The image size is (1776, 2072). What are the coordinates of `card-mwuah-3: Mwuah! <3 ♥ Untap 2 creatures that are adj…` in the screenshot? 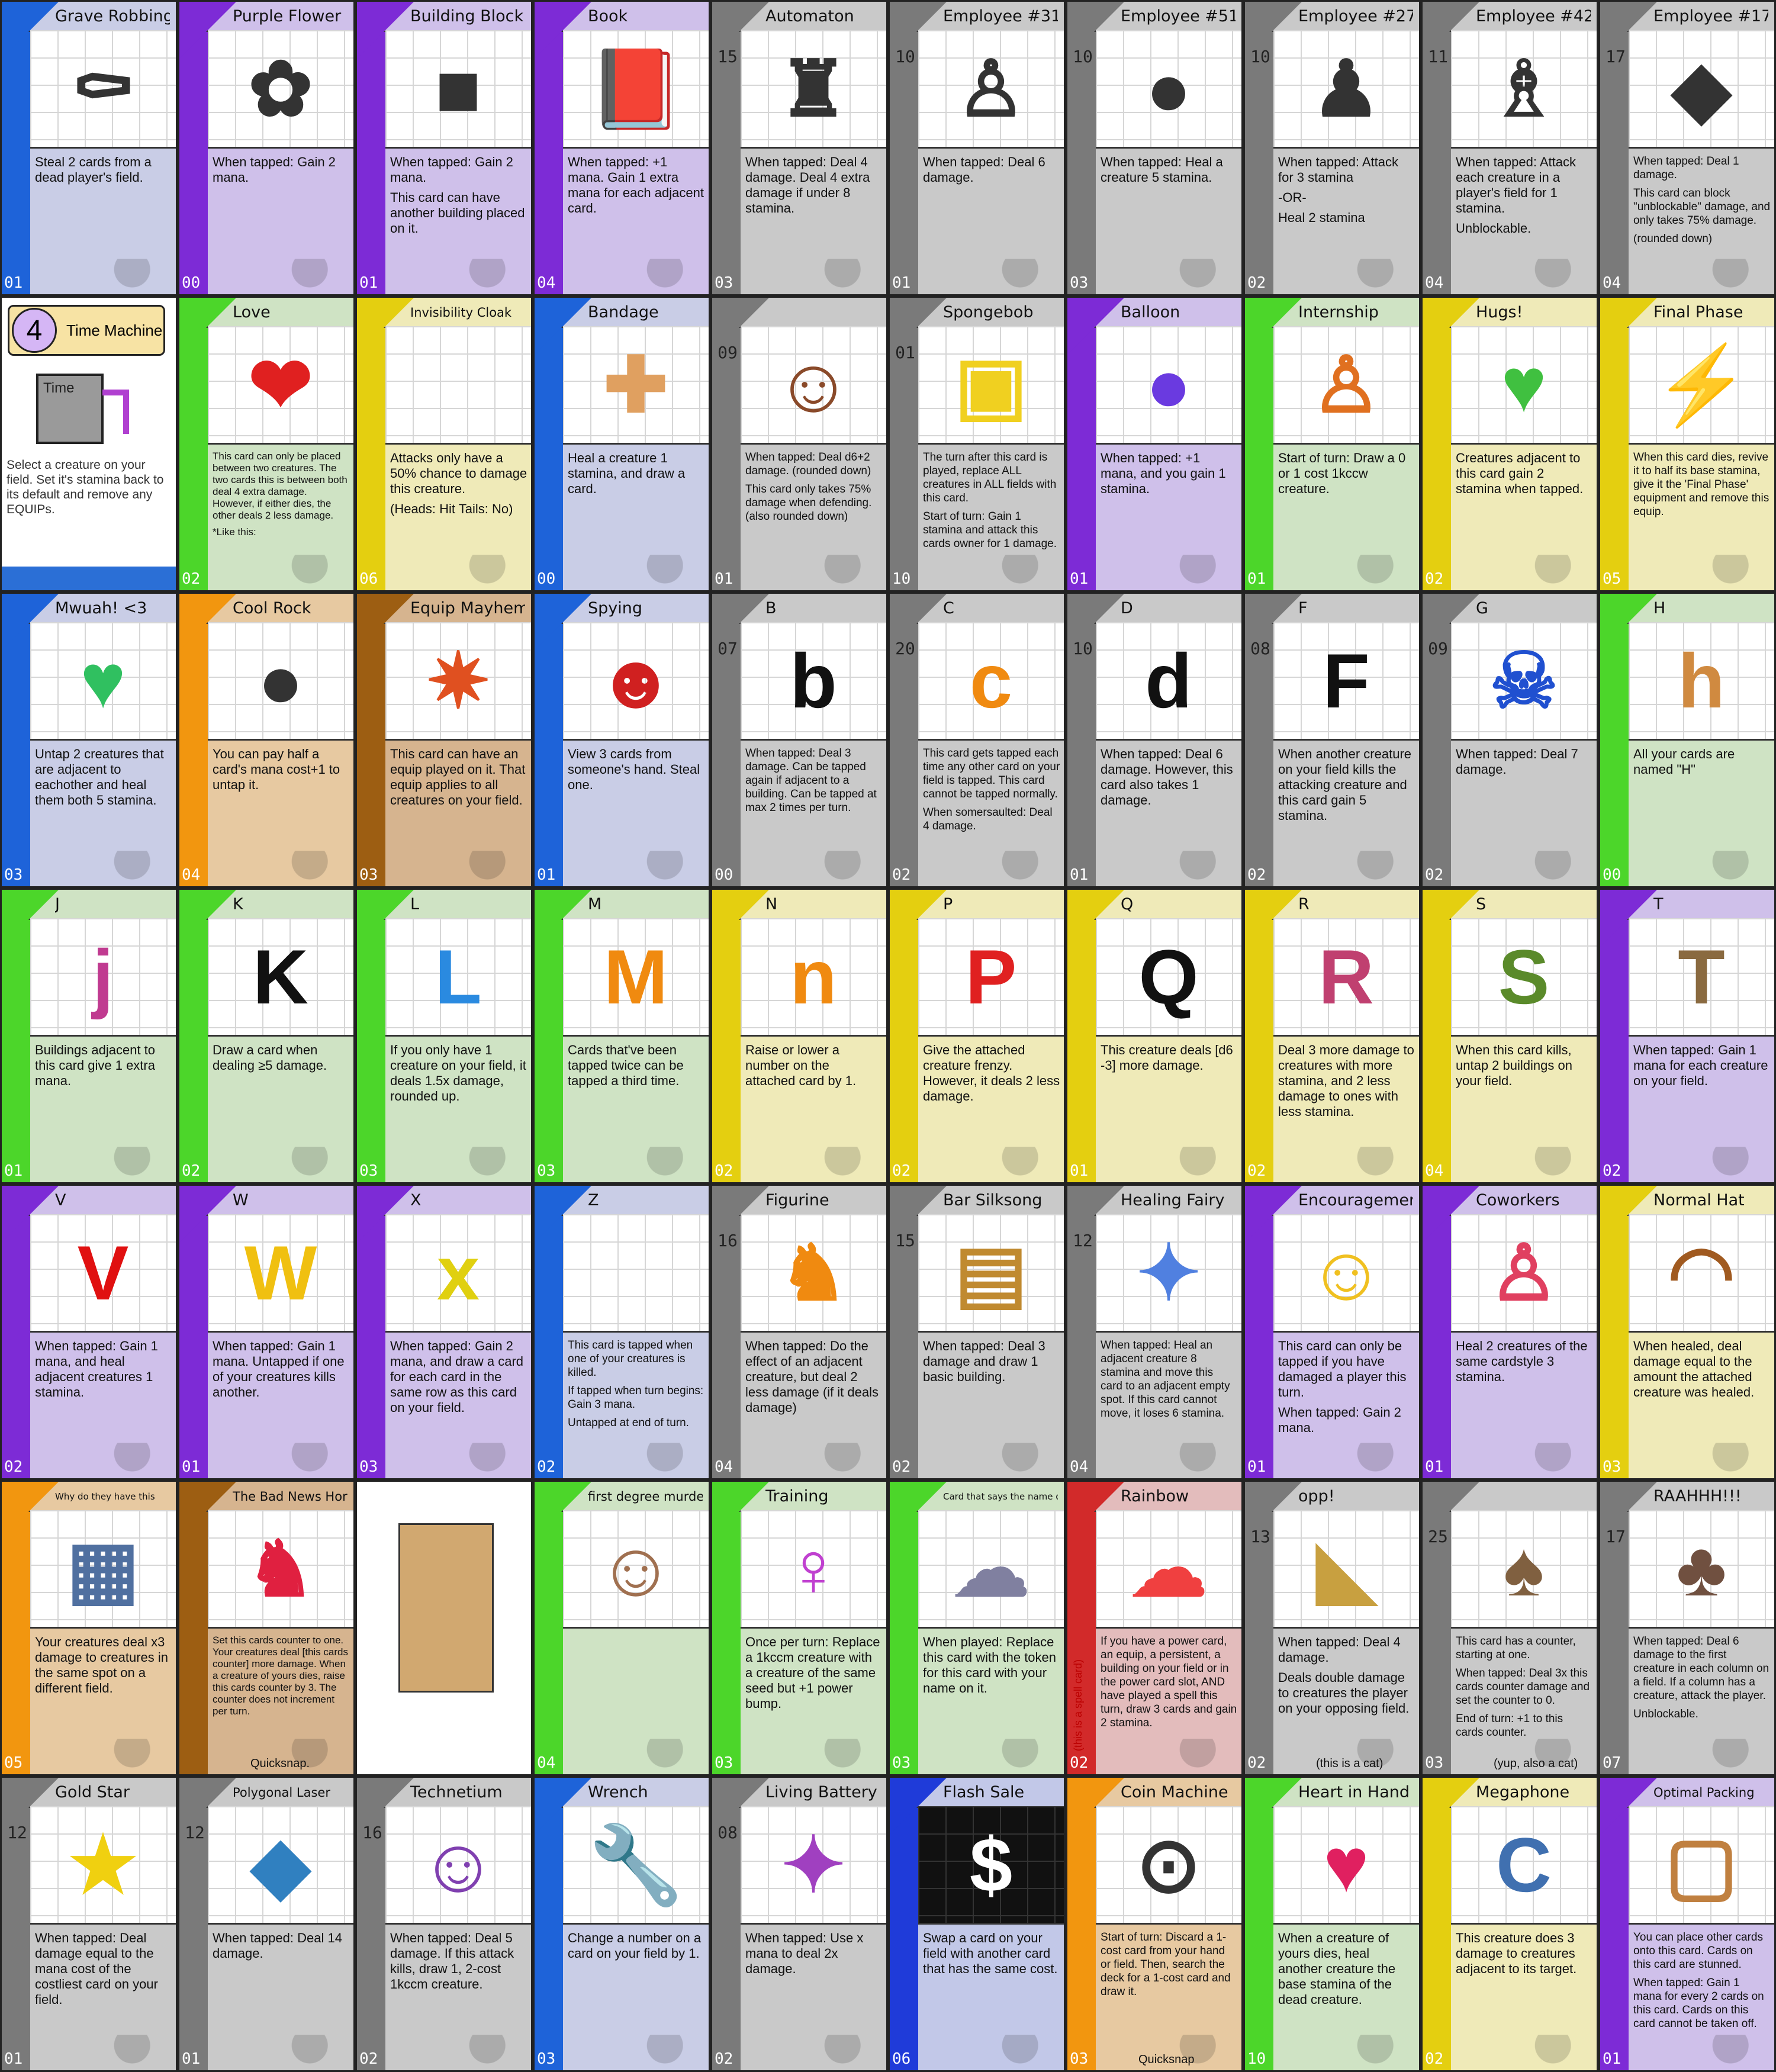 It's located at (89, 740).